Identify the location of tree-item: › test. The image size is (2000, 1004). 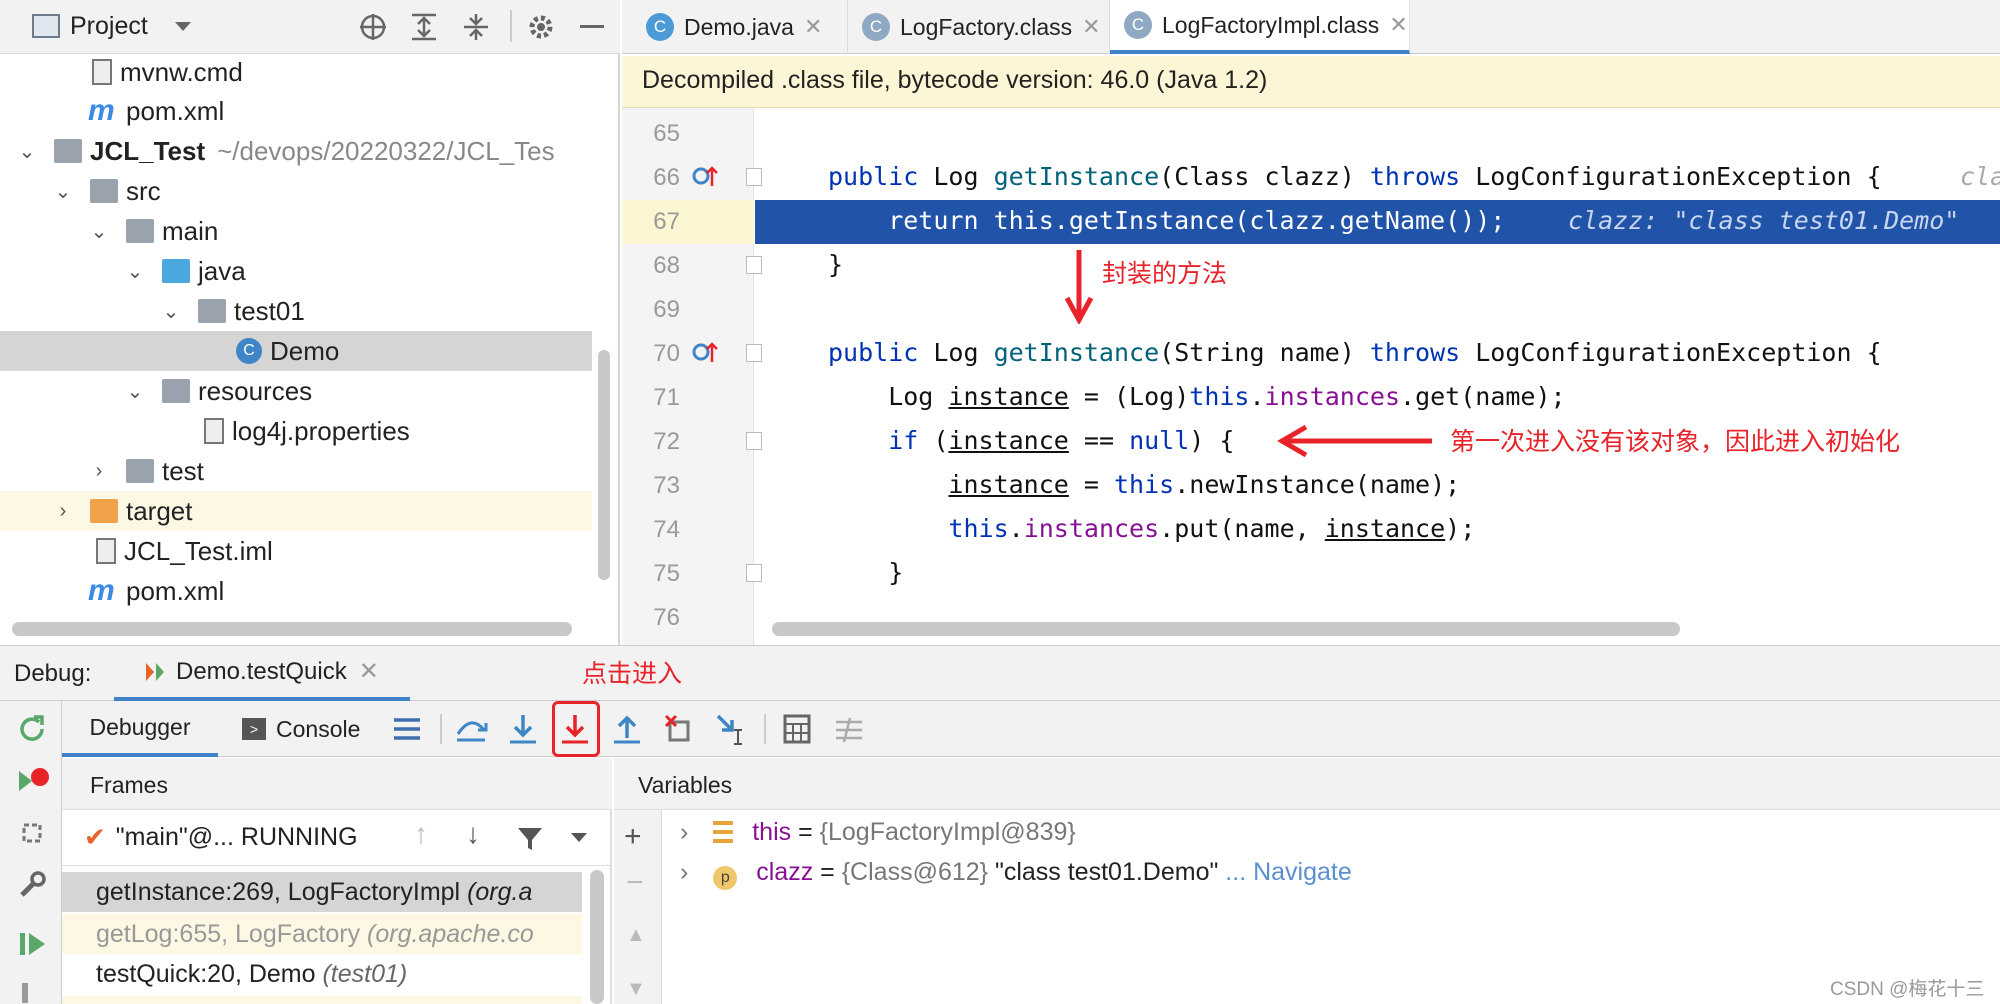
(296, 471).